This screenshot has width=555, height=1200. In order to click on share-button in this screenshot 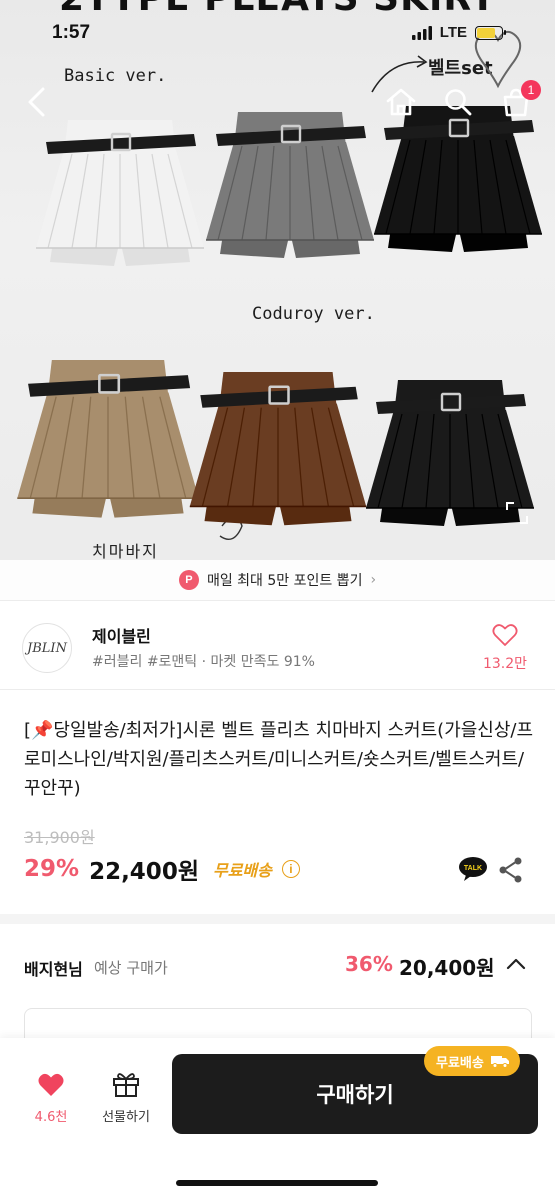, I will do `click(511, 870)`.